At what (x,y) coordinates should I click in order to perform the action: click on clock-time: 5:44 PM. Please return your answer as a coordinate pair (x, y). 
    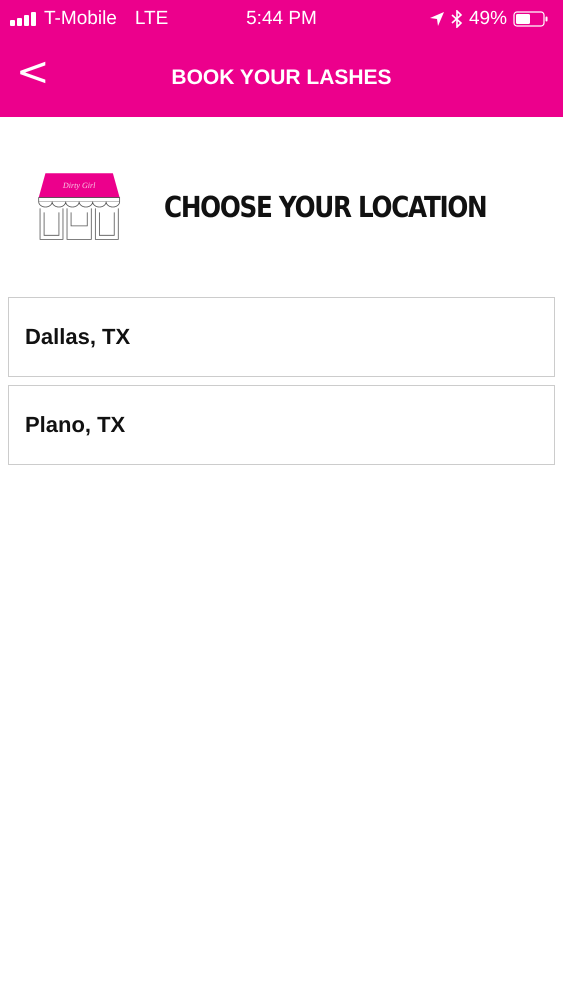
    Looking at the image, I should click on (281, 19).